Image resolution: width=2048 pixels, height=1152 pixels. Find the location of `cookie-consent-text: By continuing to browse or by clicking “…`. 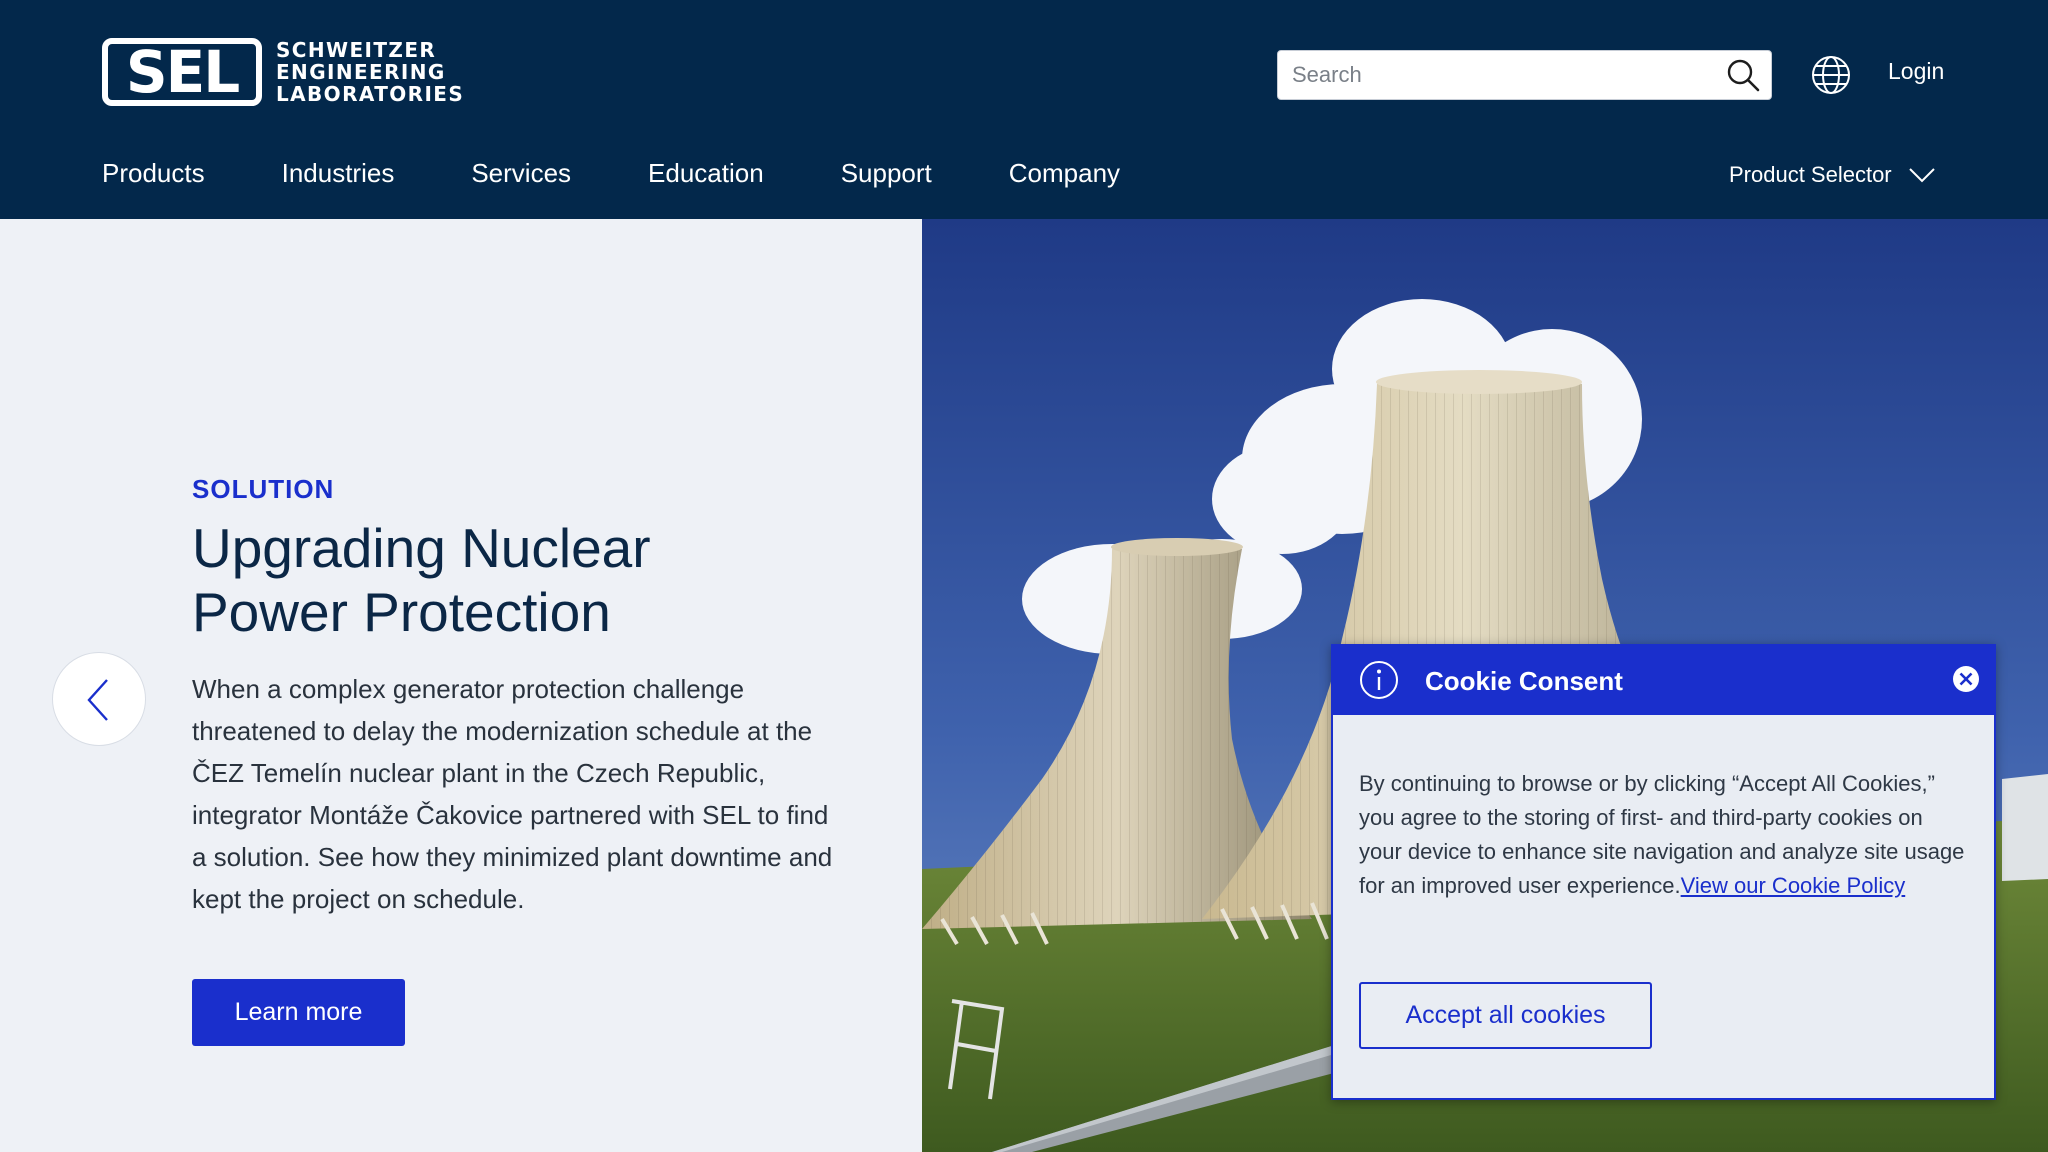

cookie-consent-text: By continuing to browse or by clicking “… is located at coordinates (1665, 835).